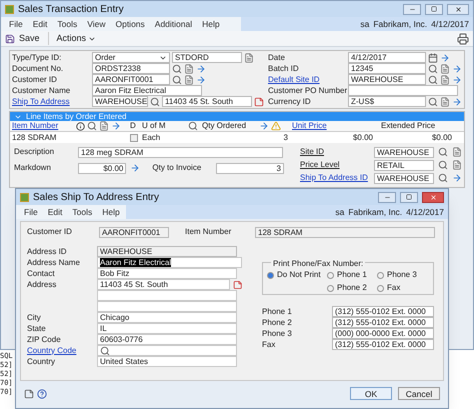  Describe the element at coordinates (335, 178) in the screenshot. I see `field-label: Ship To Address ID` at that location.